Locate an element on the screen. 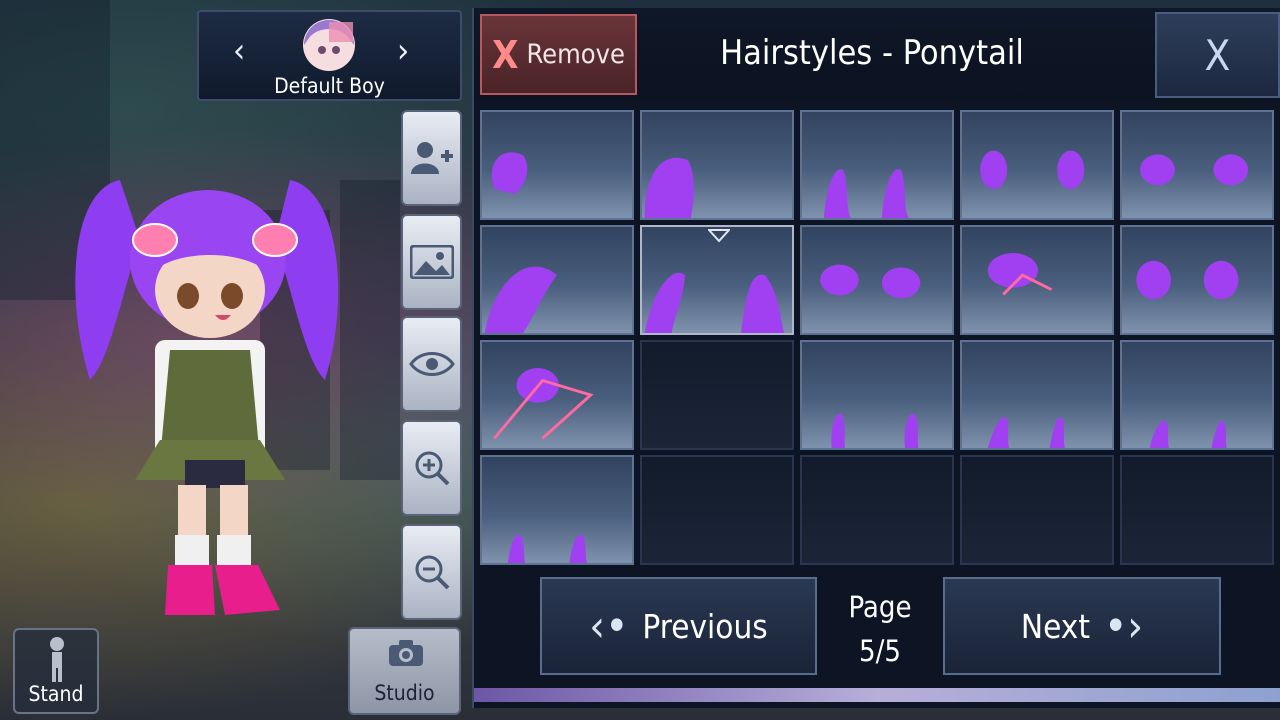  chevron-left-icon: ‹• is located at coordinates (609, 626).